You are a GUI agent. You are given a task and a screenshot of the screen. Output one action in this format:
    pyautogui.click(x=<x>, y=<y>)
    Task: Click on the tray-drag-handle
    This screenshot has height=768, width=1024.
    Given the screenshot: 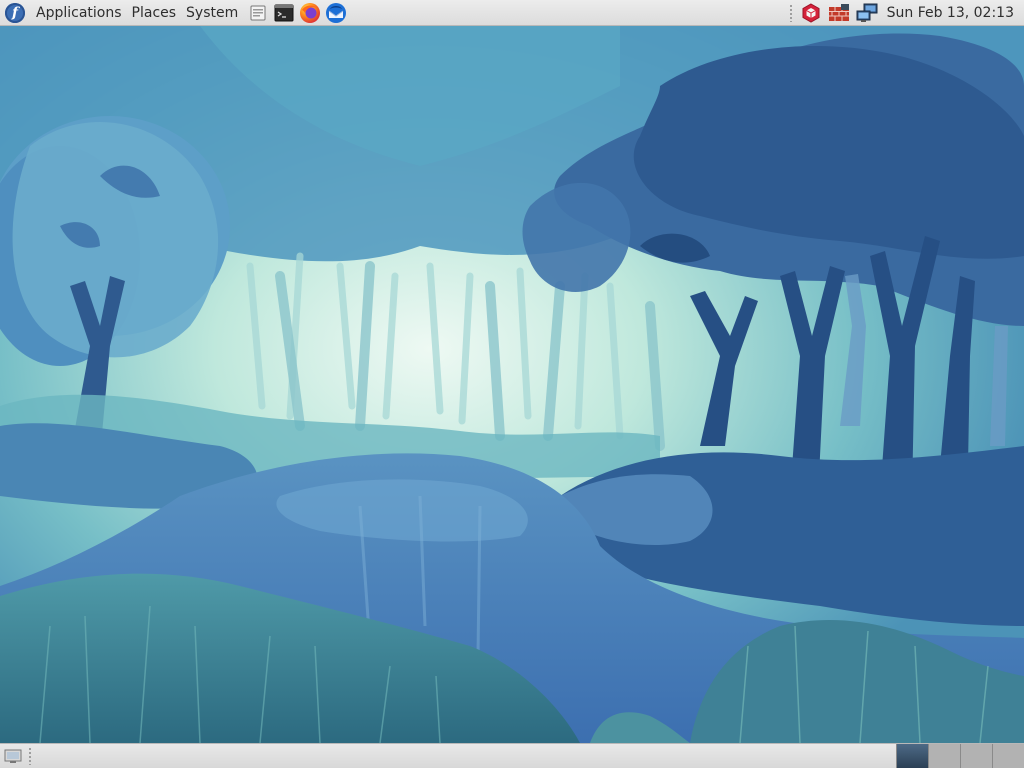 What is the action you would take?
    pyautogui.click(x=790, y=12)
    